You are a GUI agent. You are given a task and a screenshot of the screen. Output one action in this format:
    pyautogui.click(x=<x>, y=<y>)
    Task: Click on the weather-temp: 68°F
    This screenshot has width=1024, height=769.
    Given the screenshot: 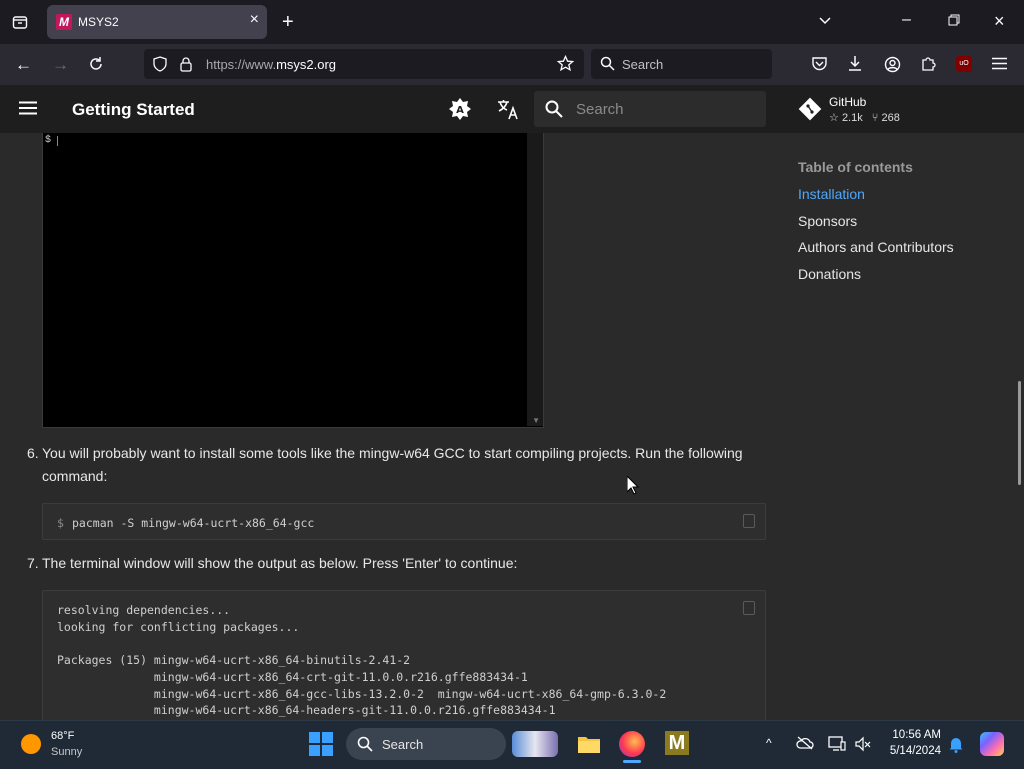 What is the action you would take?
    pyautogui.click(x=62, y=736)
    